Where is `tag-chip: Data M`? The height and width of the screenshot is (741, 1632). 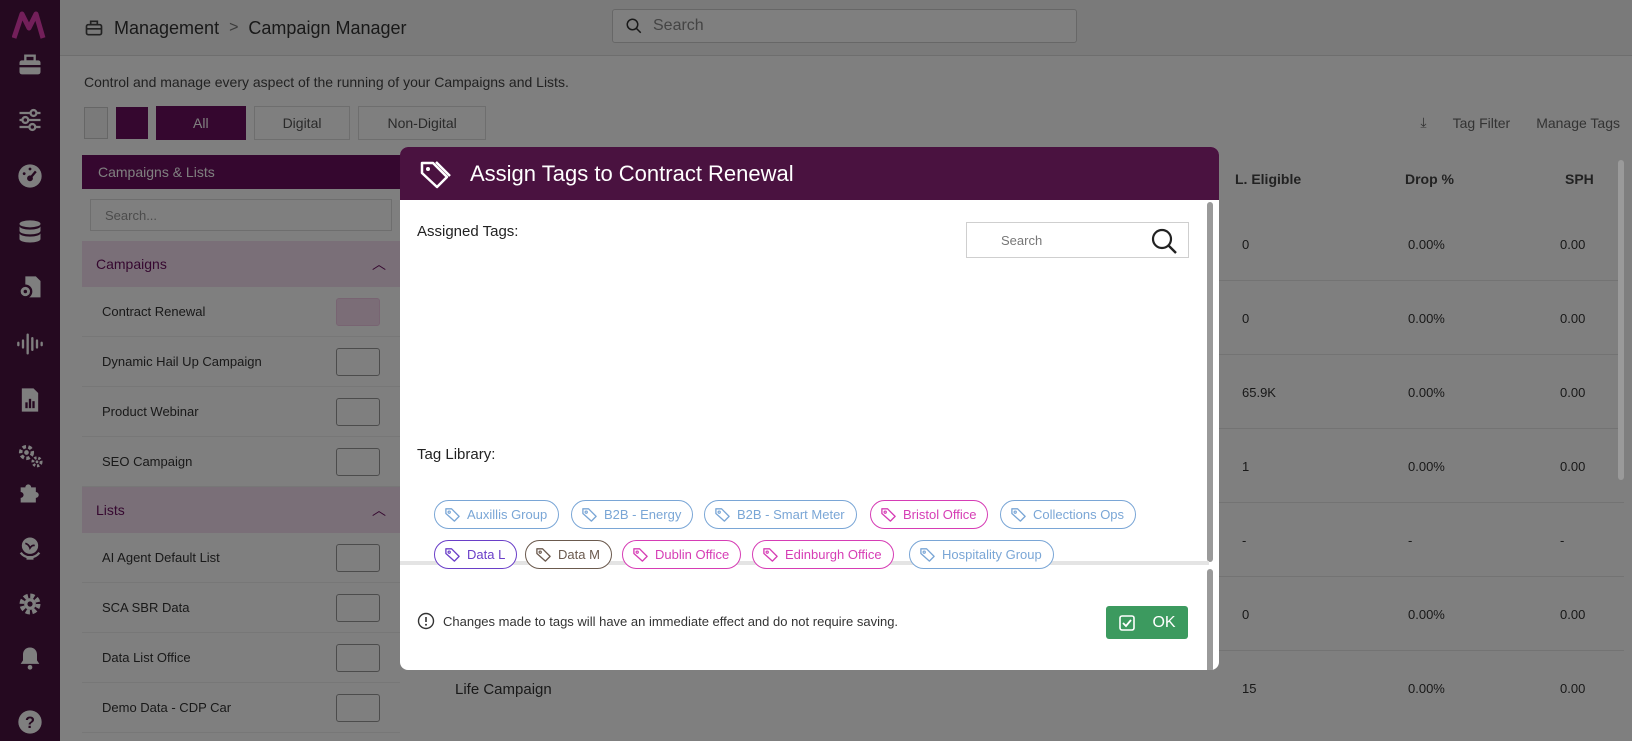 tag-chip: Data M is located at coordinates (568, 554).